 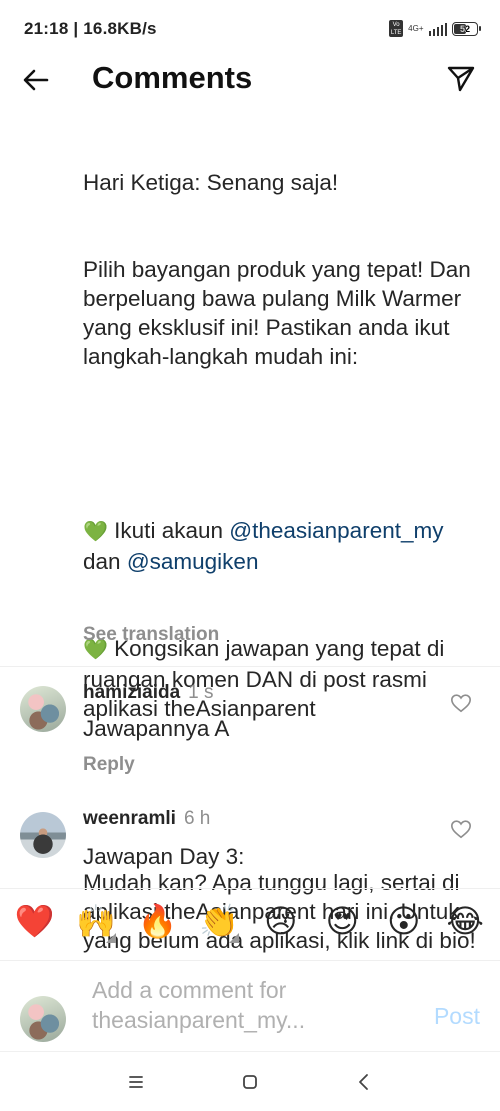 What do you see at coordinates (336, 530) in the screenshot?
I see `mention-theasianparent: @theasianparent_my` at bounding box center [336, 530].